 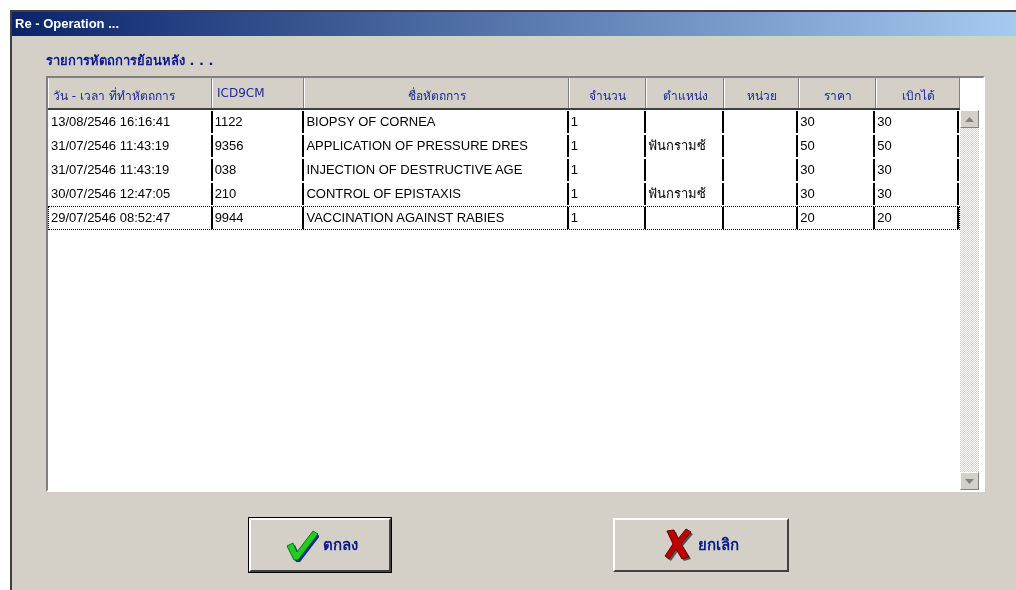 What do you see at coordinates (607, 93) in the screenshot?
I see `column-header: จำนวน` at bounding box center [607, 93].